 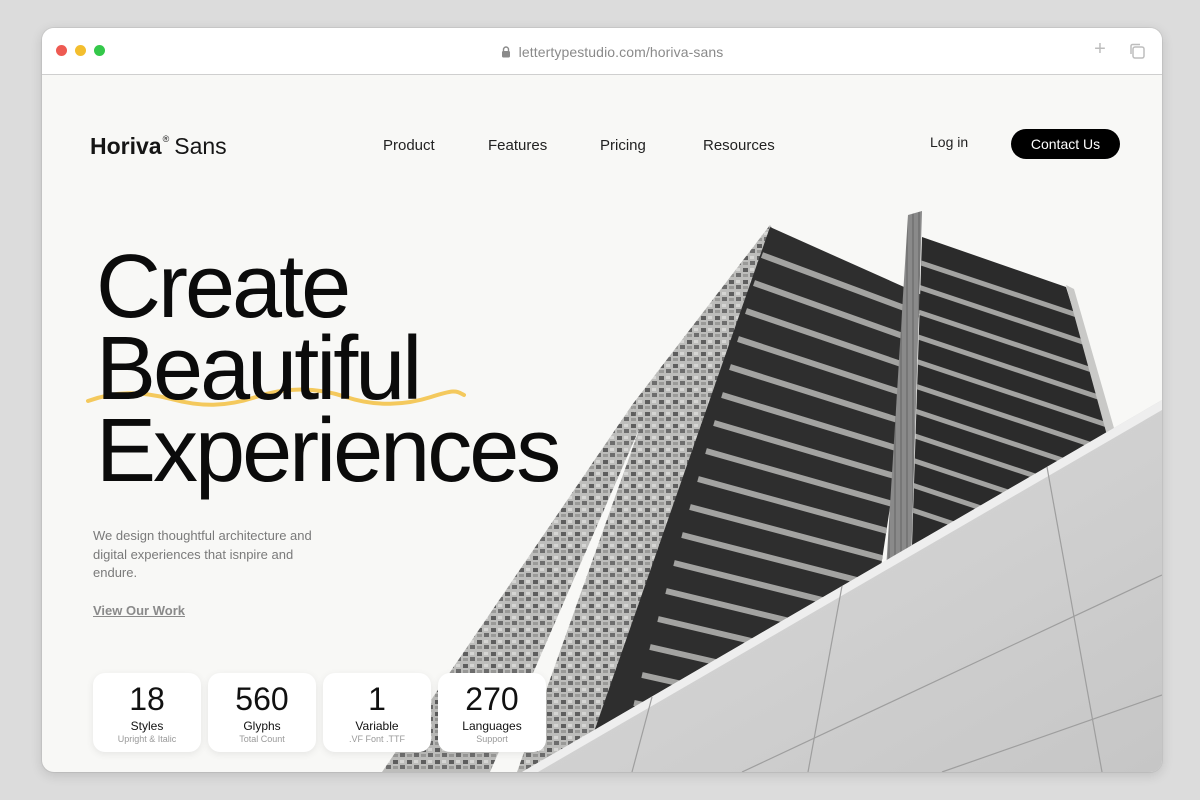 What do you see at coordinates (949, 142) in the screenshot?
I see `login-link: Log in` at bounding box center [949, 142].